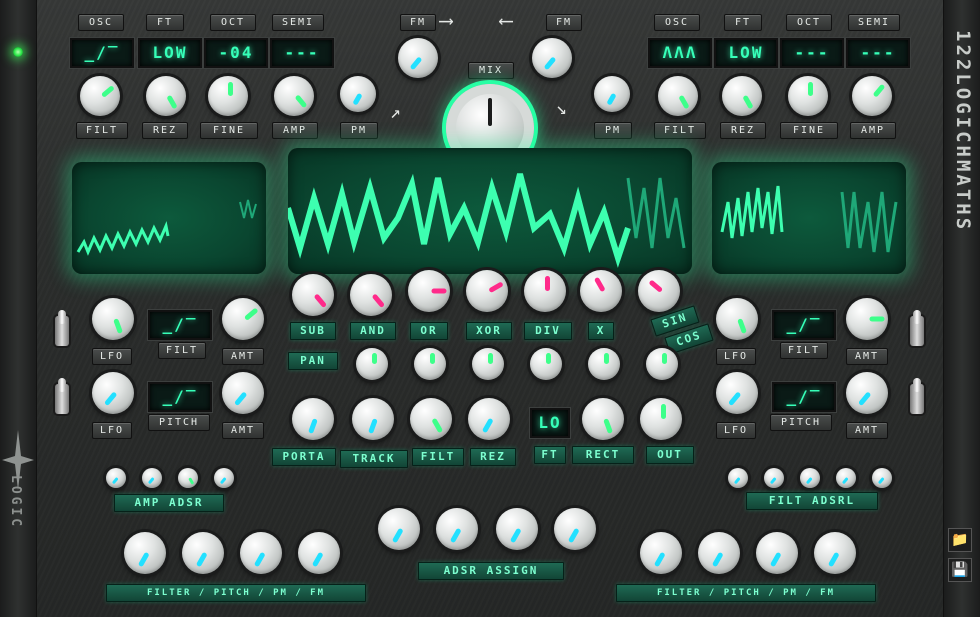 Image resolution: width=980 pixels, height=617 pixels. Describe the element at coordinates (313, 295) in the screenshot. I see `sub-knob` at that location.